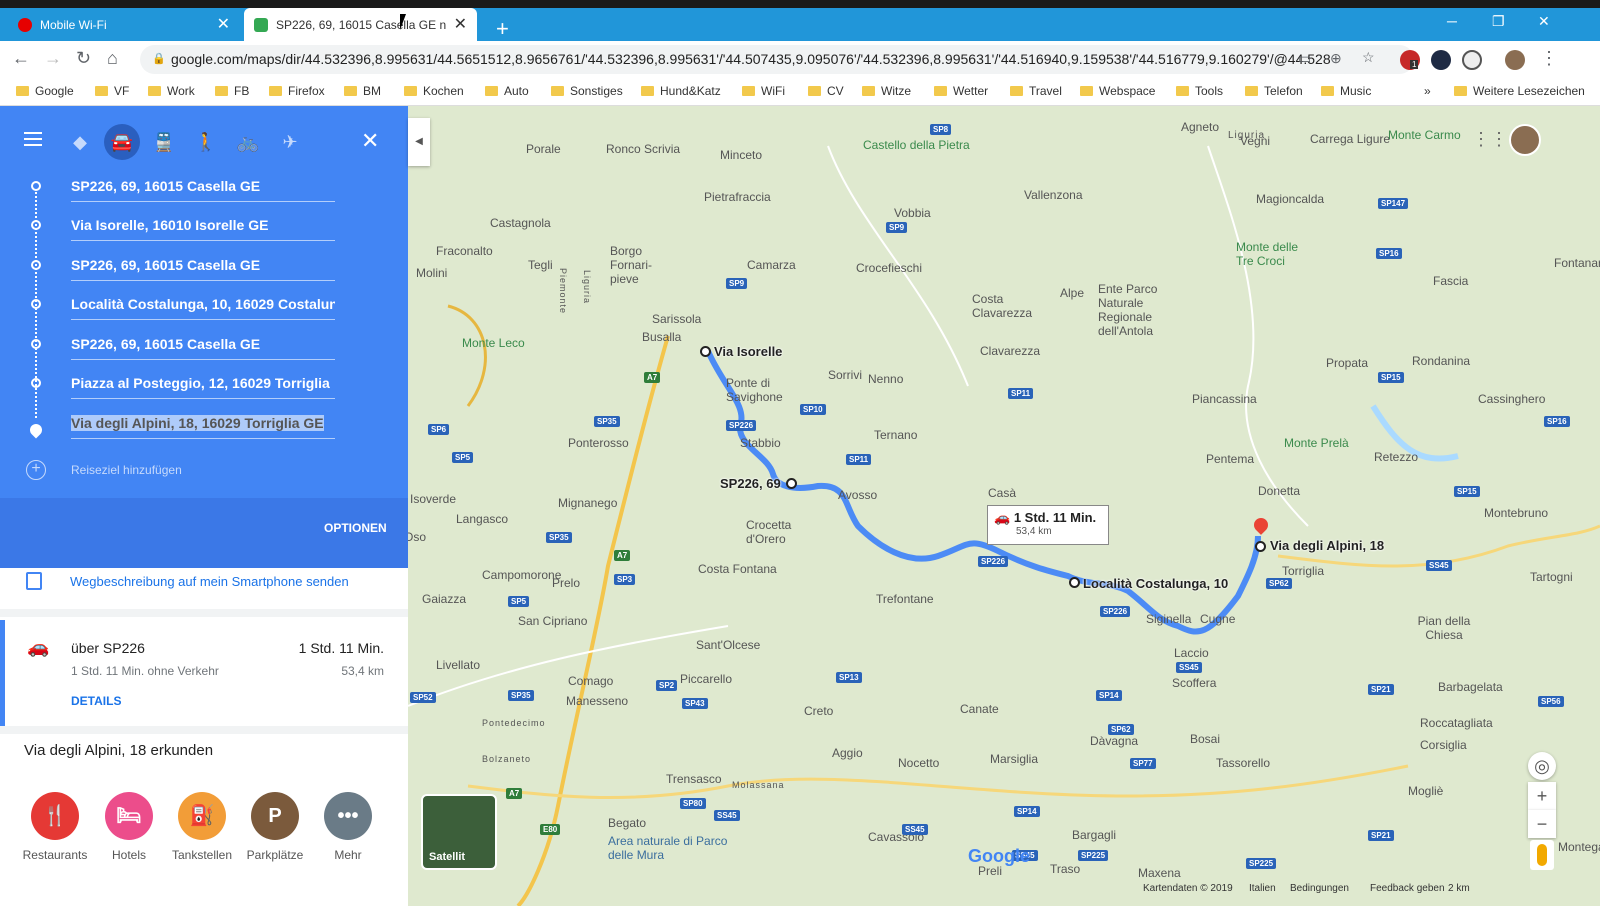  What do you see at coordinates (459, 832) in the screenshot?
I see `satellite-toggle: Satellit` at bounding box center [459, 832].